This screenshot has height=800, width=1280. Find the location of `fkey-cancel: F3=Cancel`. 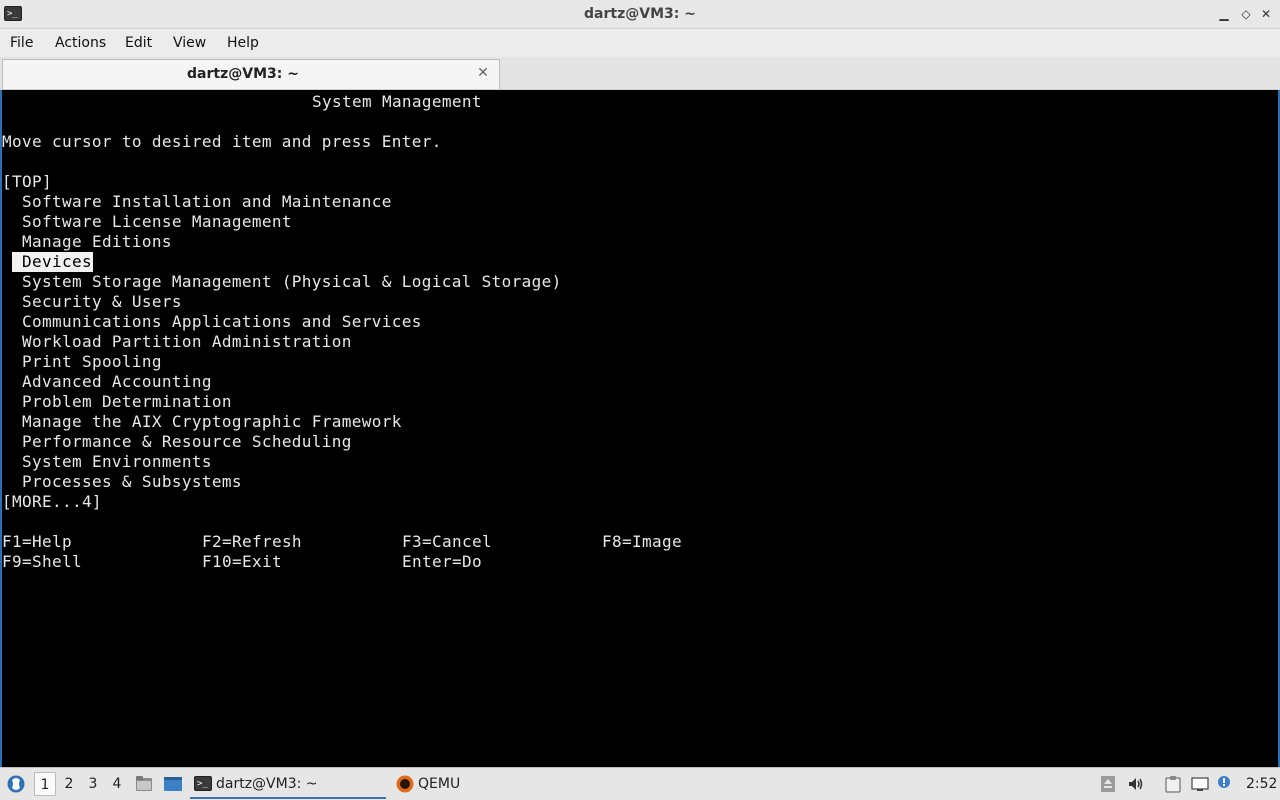

fkey-cancel: F3=Cancel is located at coordinates (447, 542).